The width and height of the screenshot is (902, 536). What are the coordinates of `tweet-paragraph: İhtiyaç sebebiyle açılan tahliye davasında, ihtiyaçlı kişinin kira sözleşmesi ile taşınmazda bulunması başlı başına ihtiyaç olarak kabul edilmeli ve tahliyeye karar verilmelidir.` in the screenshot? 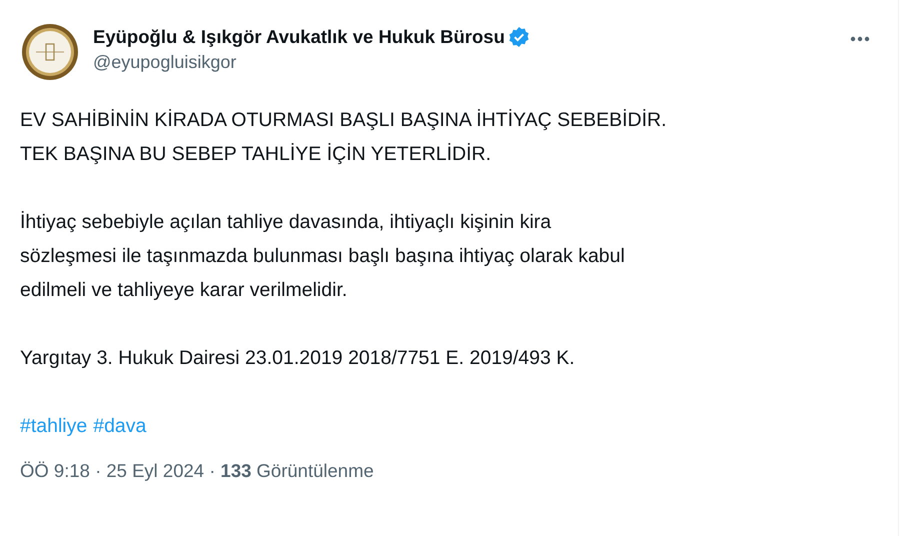 It's located at (323, 256).